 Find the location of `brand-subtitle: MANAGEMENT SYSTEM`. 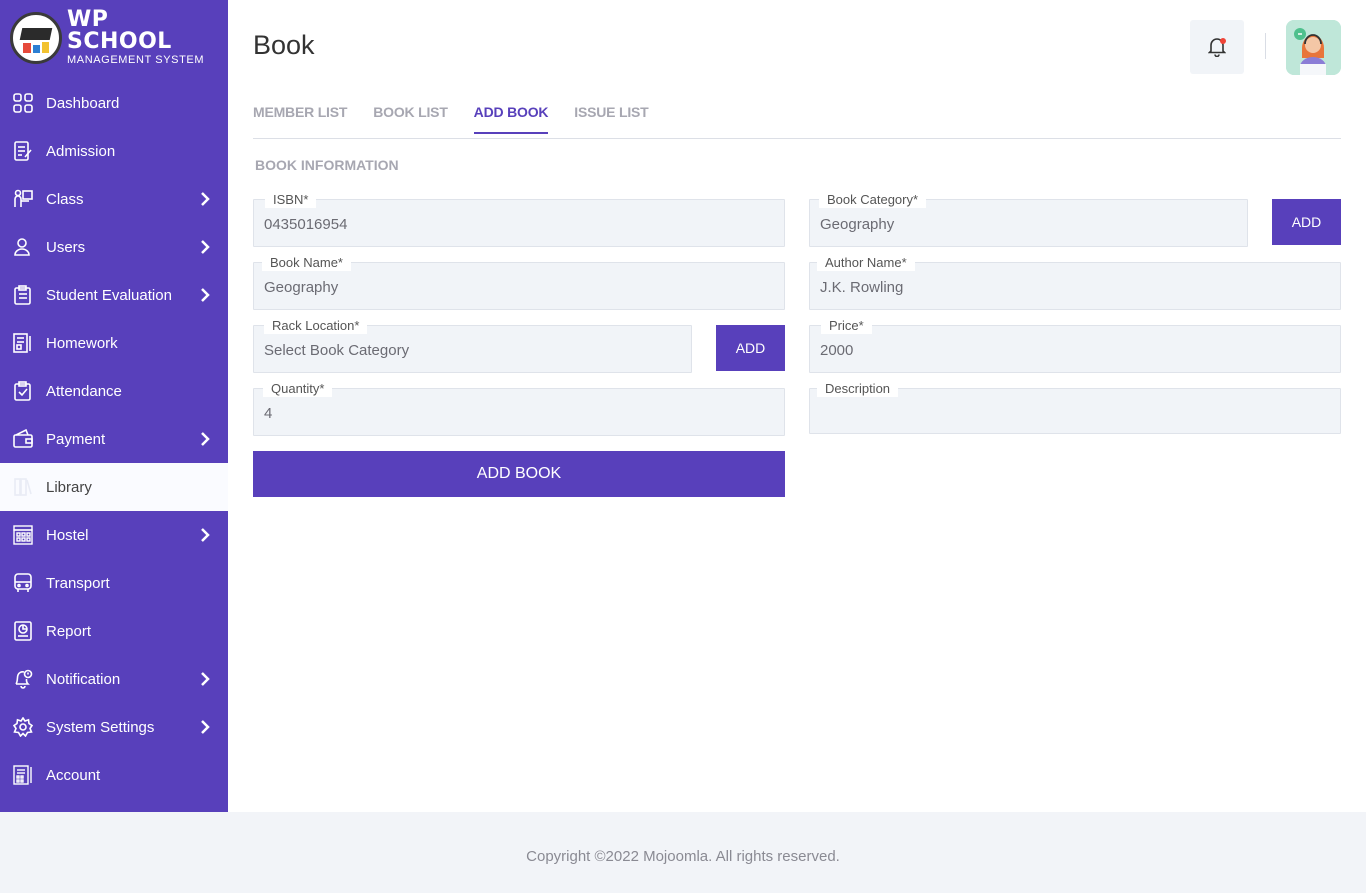

brand-subtitle: MANAGEMENT SYSTEM is located at coordinates (136, 60).